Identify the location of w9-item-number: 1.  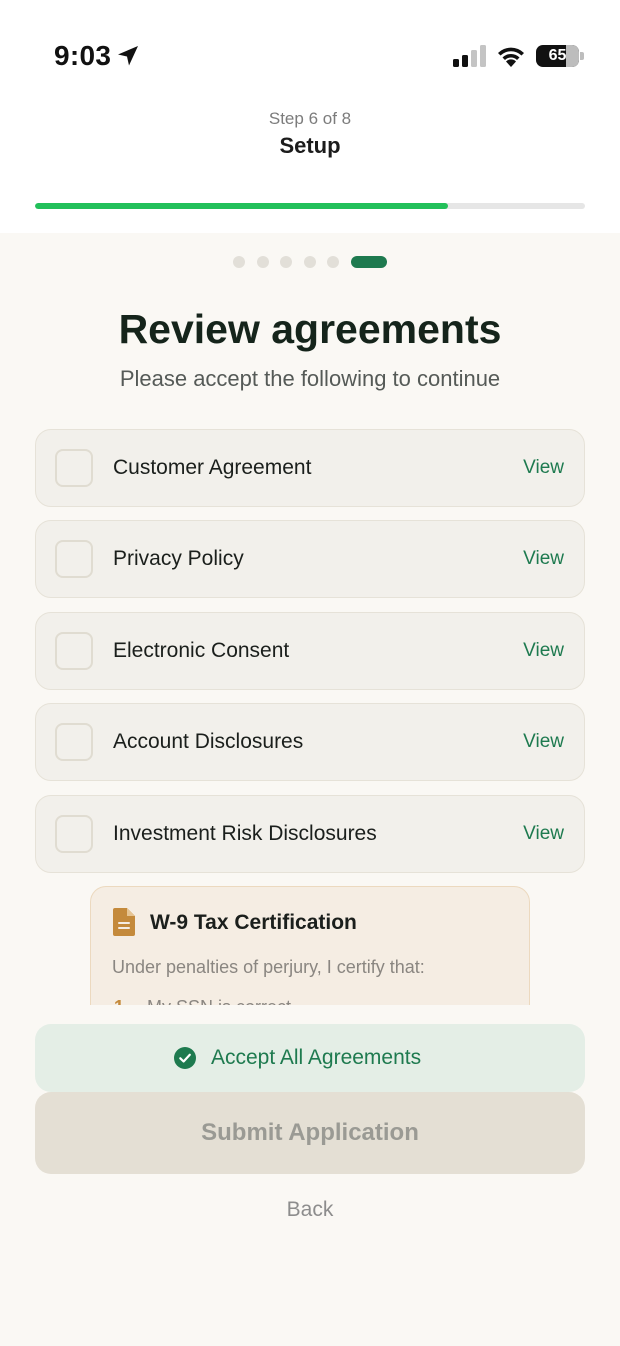
(119, 1001).